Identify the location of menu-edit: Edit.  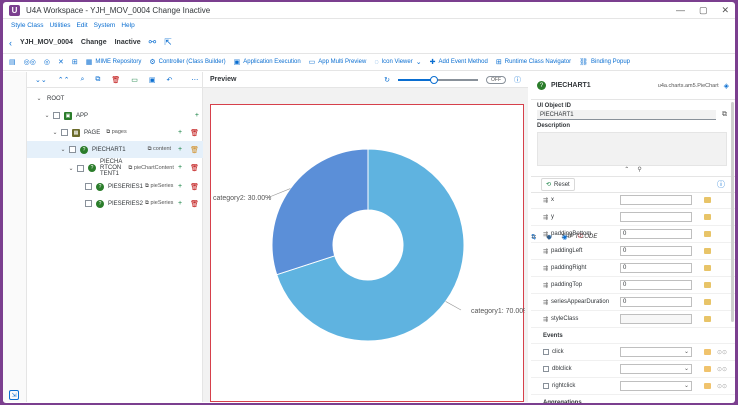
(81, 25).